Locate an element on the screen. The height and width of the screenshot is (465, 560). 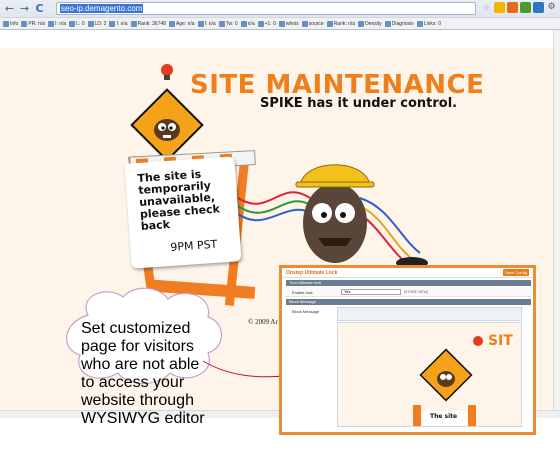
section-header: Turn Ultimate lock is located at coordinates (408, 283).